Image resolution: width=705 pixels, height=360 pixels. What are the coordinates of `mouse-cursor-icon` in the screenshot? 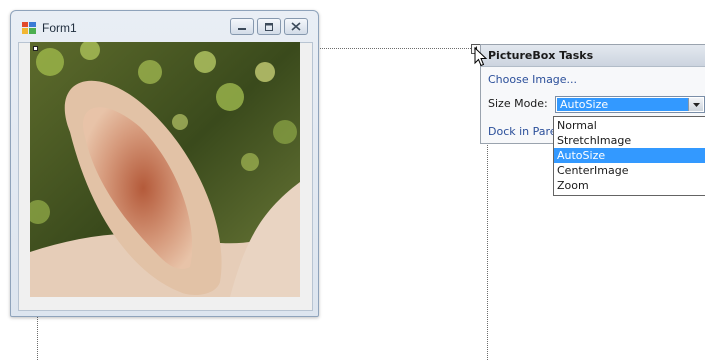 It's located at (481, 57).